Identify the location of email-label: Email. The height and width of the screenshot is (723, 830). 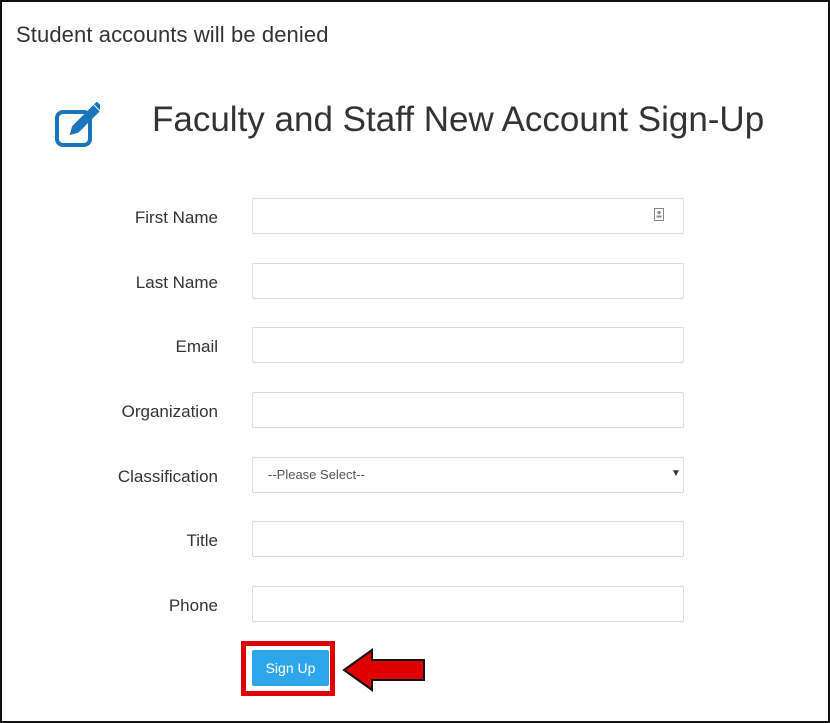
(196, 346).